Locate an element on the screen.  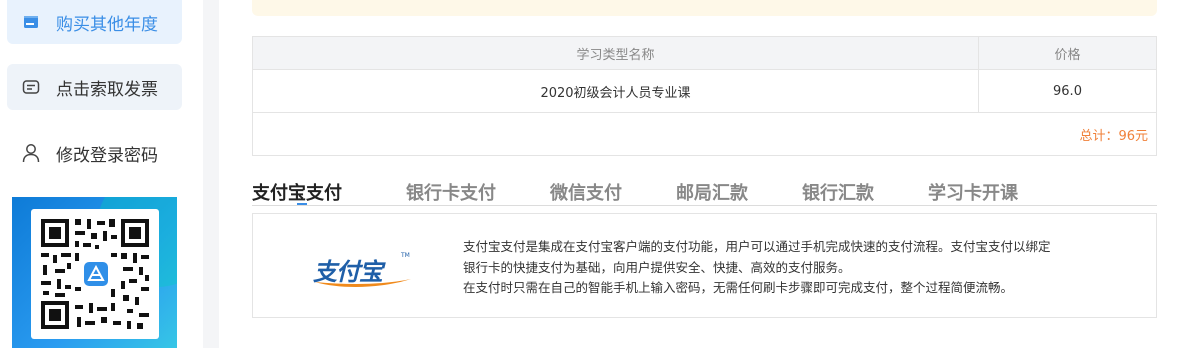
price-cell: 96.0 is located at coordinates (1067, 91).